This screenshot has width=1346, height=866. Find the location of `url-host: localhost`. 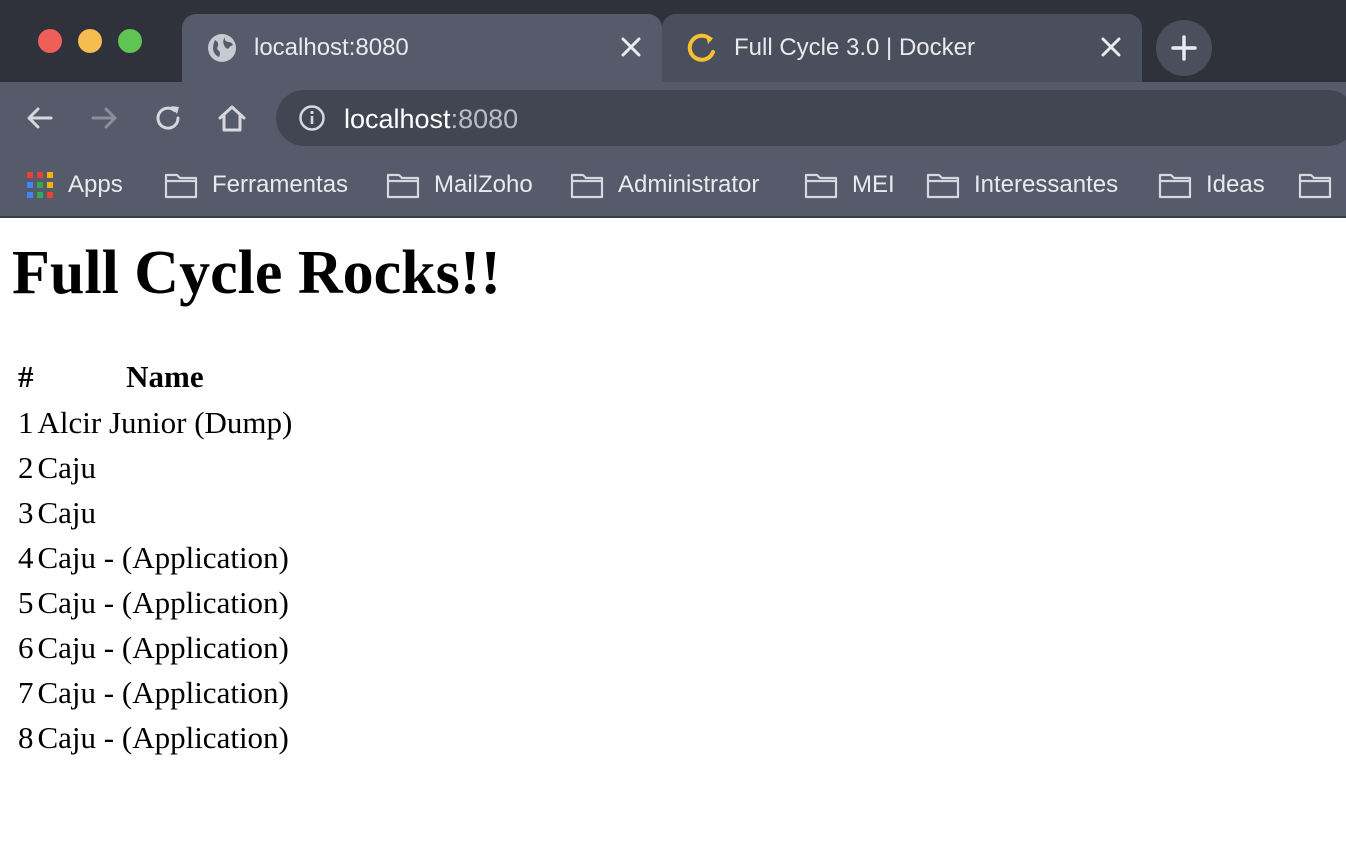

url-host: localhost is located at coordinates (397, 119).